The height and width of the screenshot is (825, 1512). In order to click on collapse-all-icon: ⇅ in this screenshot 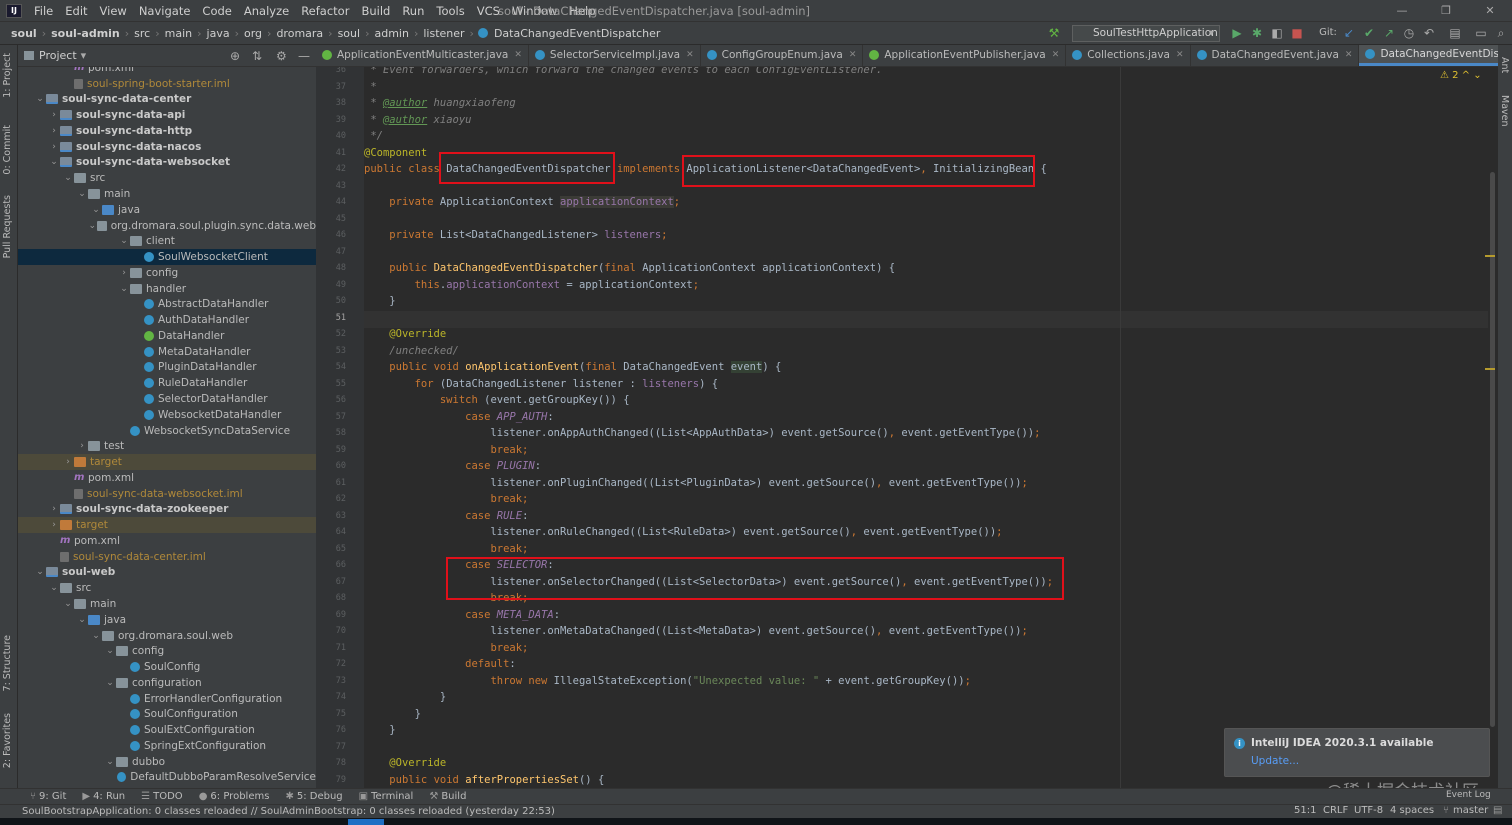, I will do `click(257, 56)`.